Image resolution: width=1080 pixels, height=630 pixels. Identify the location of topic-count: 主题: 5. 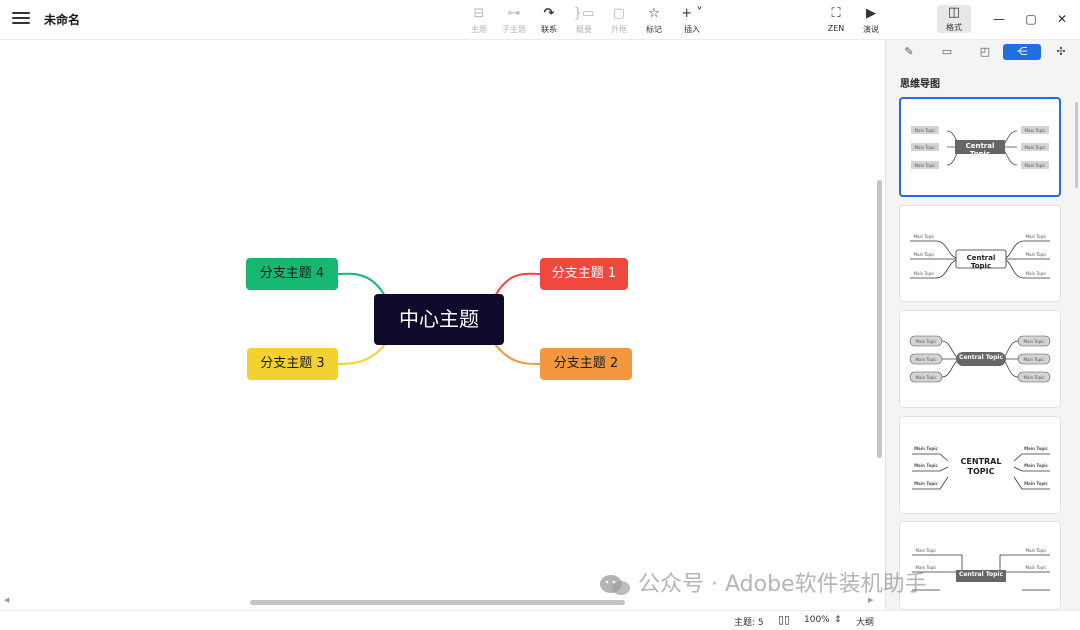
(749, 623).